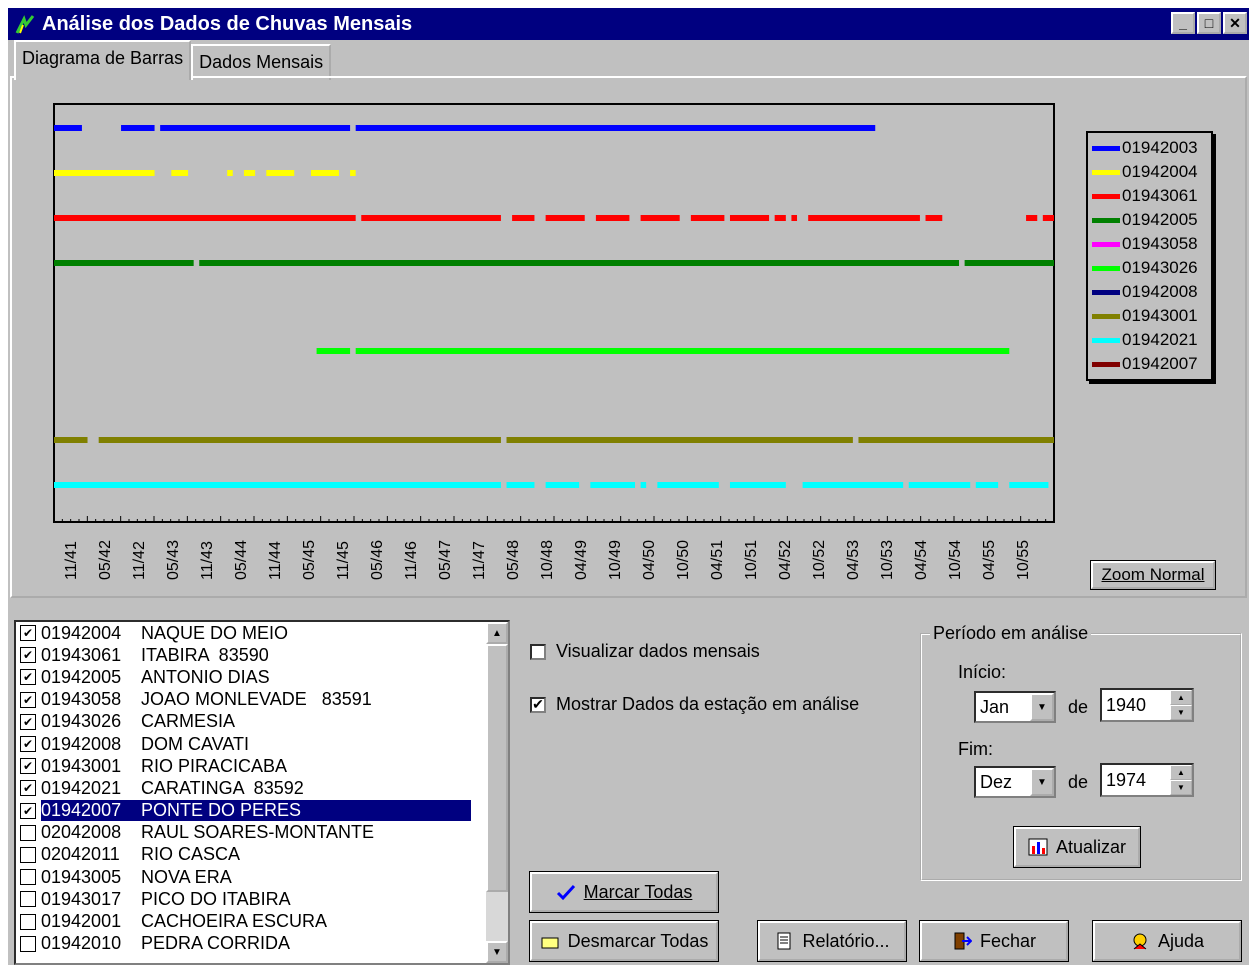 This screenshot has width=1249, height=965. What do you see at coordinates (103, 60) in the screenshot?
I see `tab-diagrama-de-barras: Diagrama de Barras` at bounding box center [103, 60].